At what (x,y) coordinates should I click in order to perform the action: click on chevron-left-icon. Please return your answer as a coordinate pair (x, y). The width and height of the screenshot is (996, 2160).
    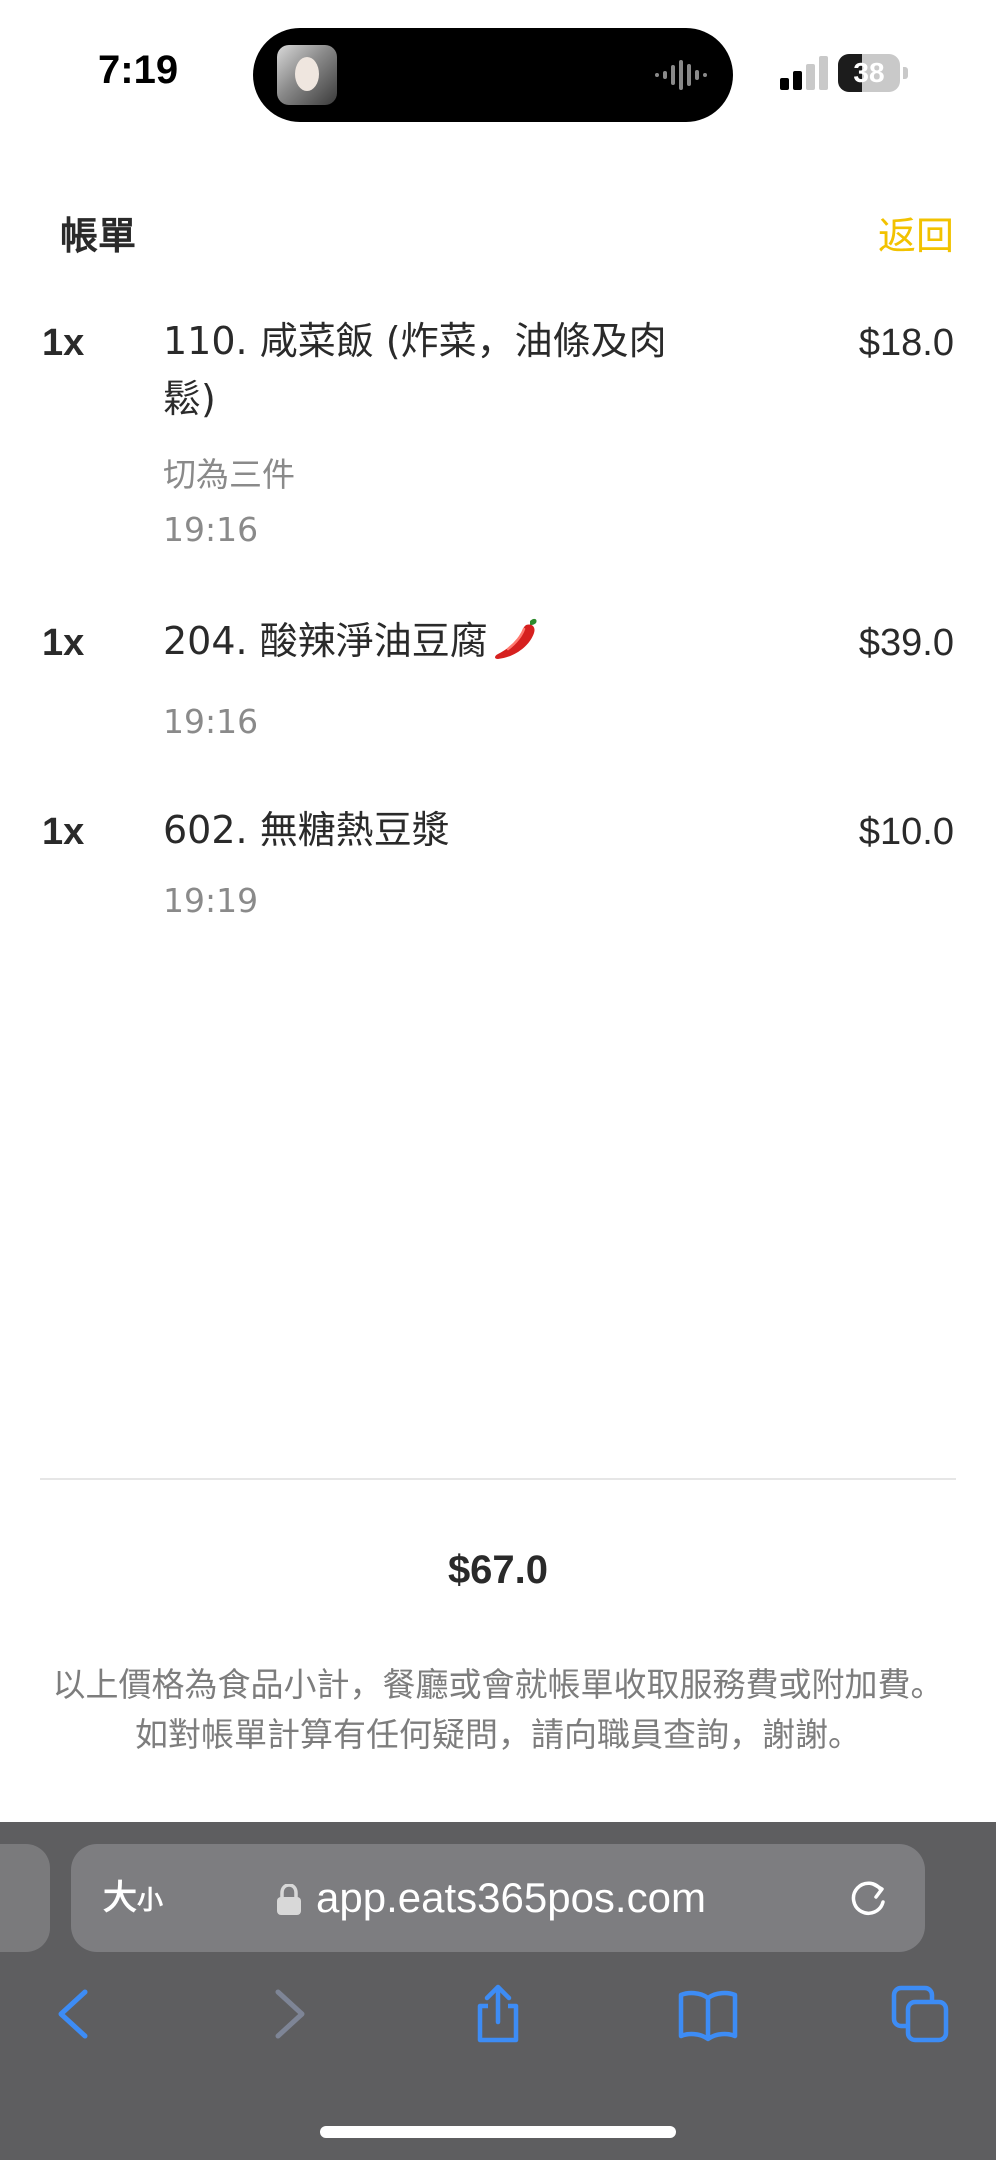
    Looking at the image, I should click on (75, 2014).